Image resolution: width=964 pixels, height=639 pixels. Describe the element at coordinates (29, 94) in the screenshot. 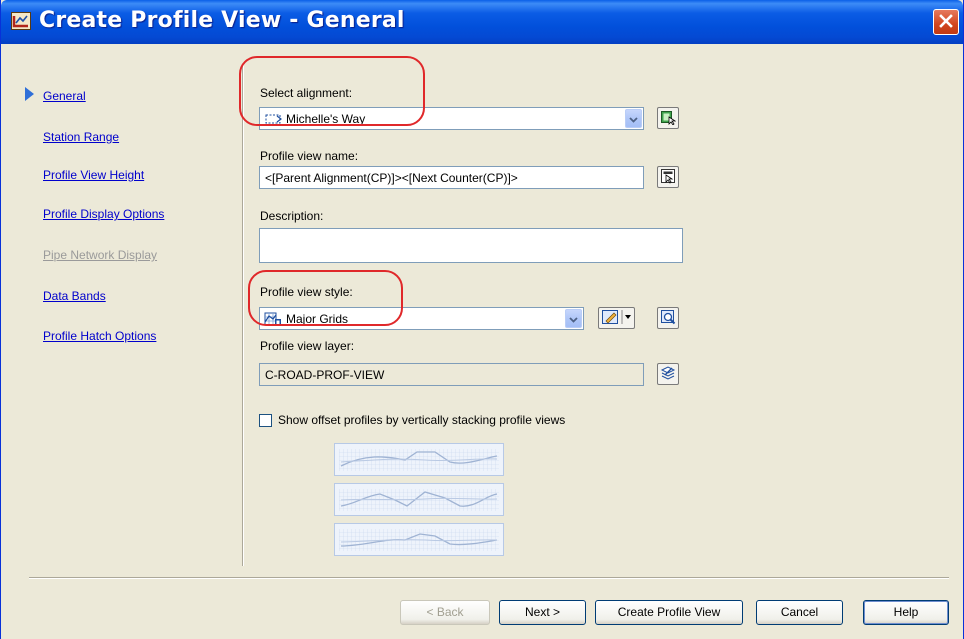

I see `current-page-arrow-icon` at that location.